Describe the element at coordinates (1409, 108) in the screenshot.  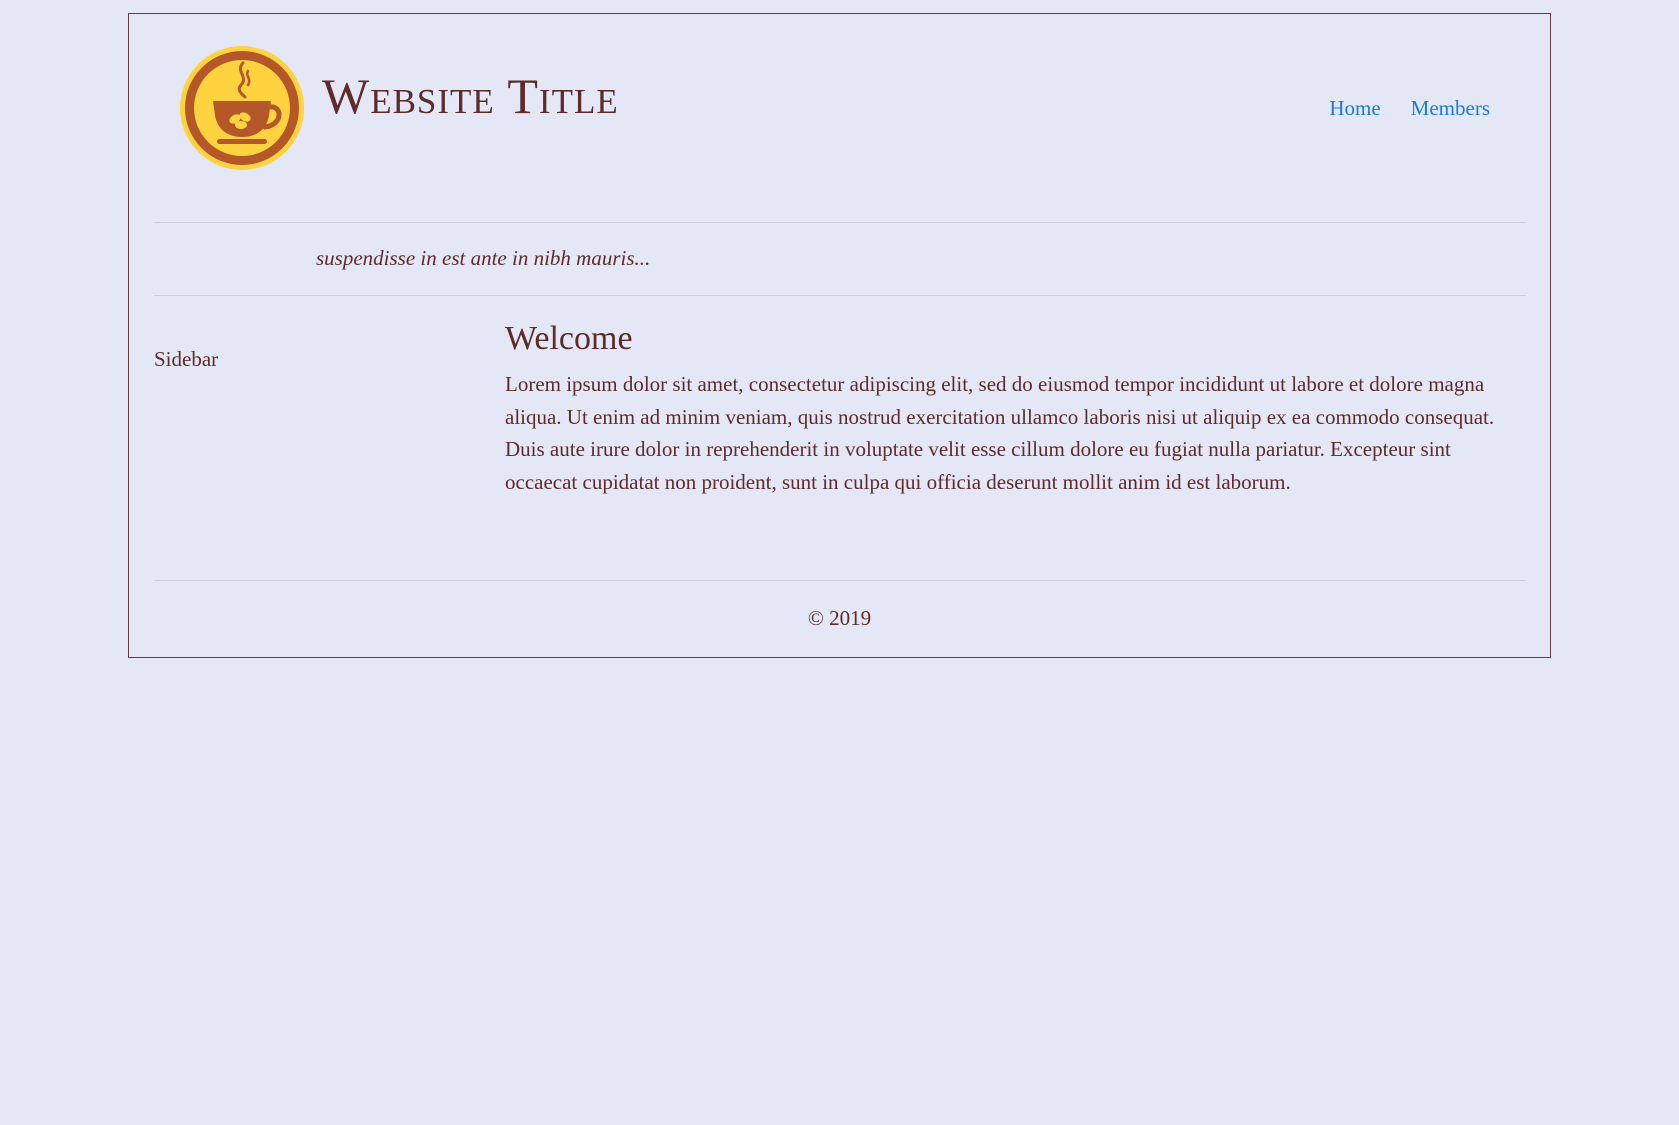
I see `main-nav: Home Members` at that location.